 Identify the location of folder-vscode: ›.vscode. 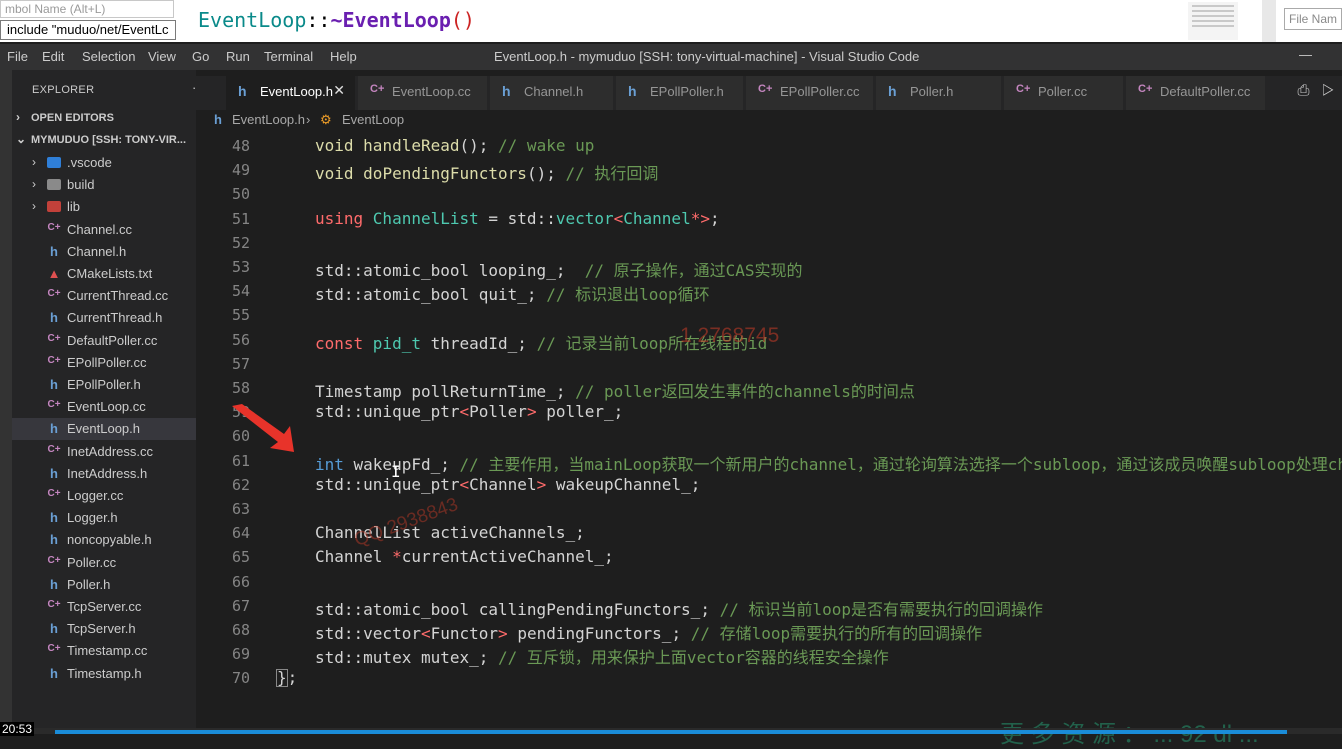
(104, 163).